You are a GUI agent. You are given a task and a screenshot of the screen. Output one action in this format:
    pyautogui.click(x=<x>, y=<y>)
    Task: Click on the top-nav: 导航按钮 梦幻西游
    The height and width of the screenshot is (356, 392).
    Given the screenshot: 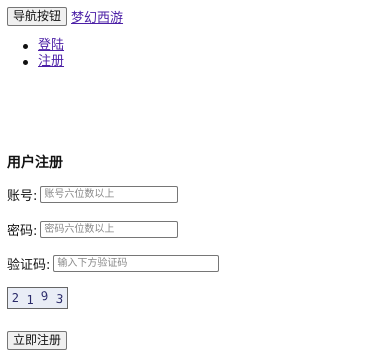 What is the action you would take?
    pyautogui.click(x=65, y=16)
    